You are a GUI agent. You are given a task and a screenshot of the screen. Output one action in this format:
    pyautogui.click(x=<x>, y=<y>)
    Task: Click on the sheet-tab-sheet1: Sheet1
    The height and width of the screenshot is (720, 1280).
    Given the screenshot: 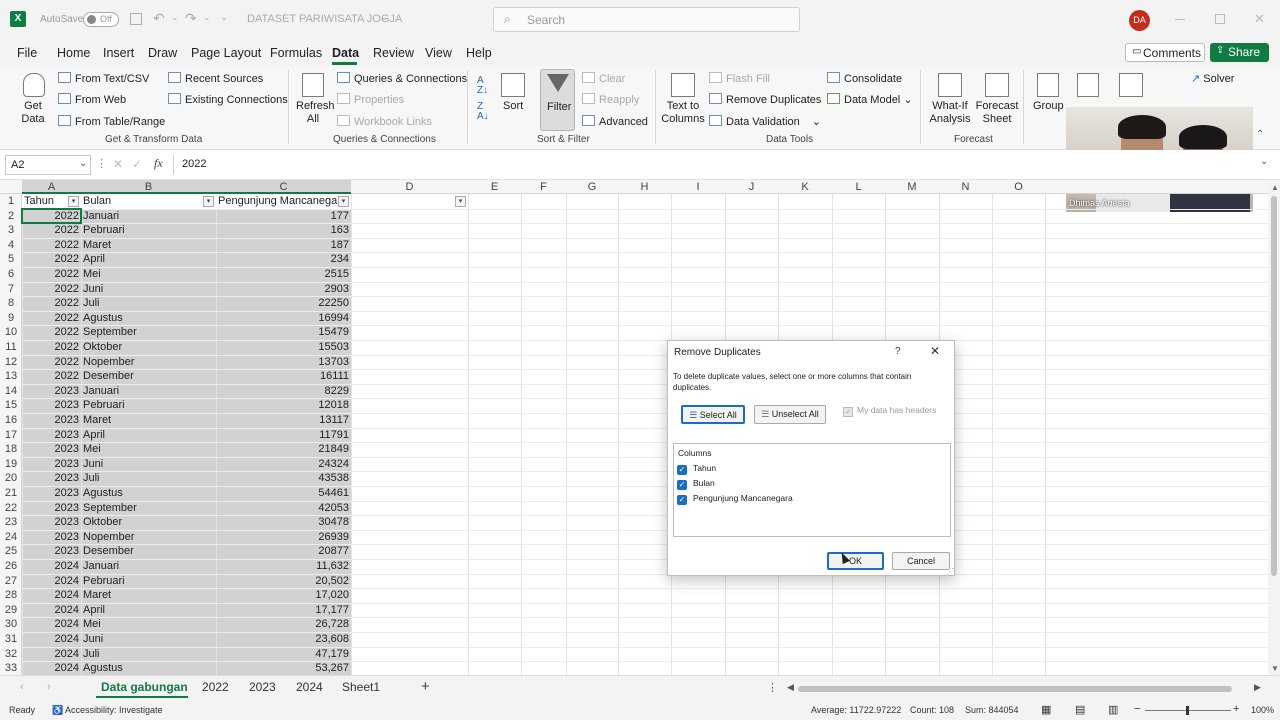 What is the action you would take?
    pyautogui.click(x=361, y=687)
    